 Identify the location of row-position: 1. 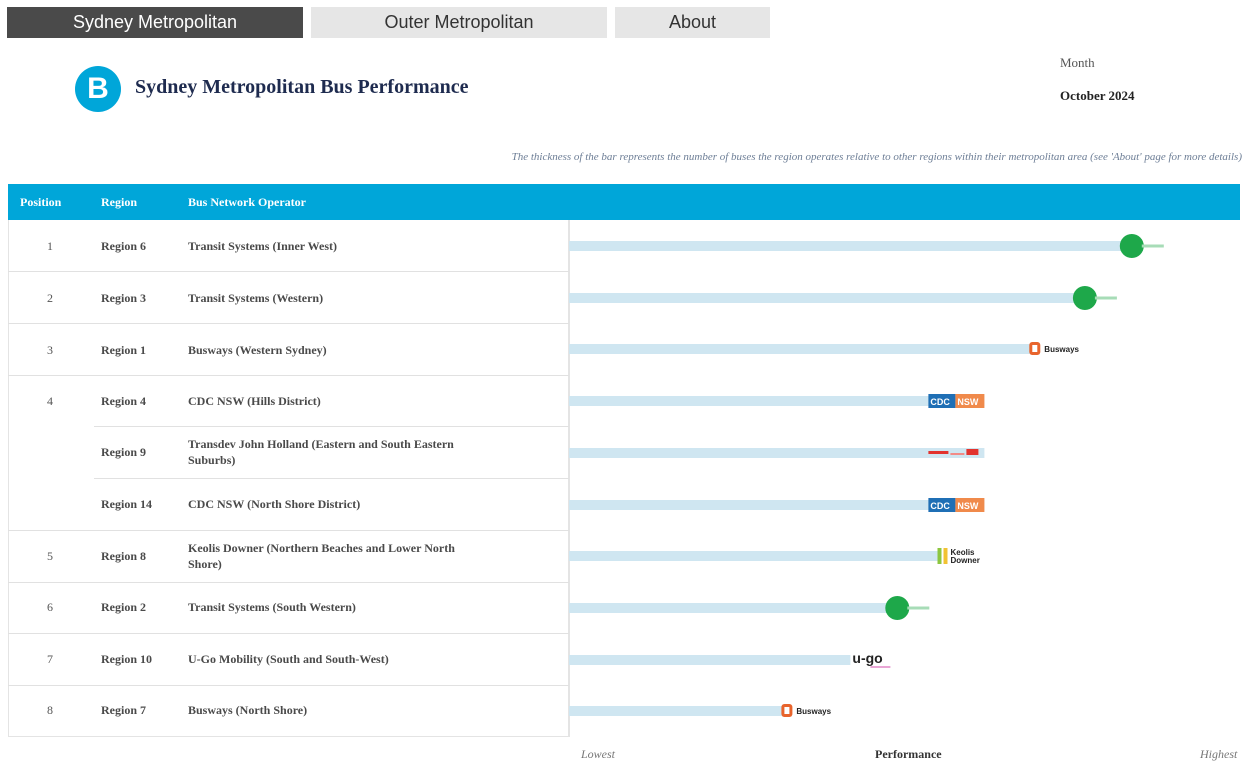
(50, 246).